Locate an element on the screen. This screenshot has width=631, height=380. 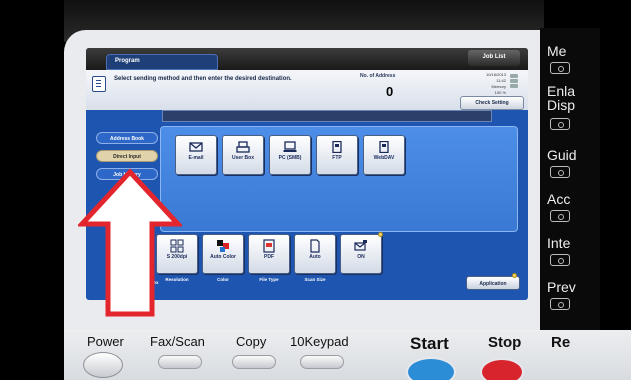
toner-level-icon is located at coordinates (514, 82).